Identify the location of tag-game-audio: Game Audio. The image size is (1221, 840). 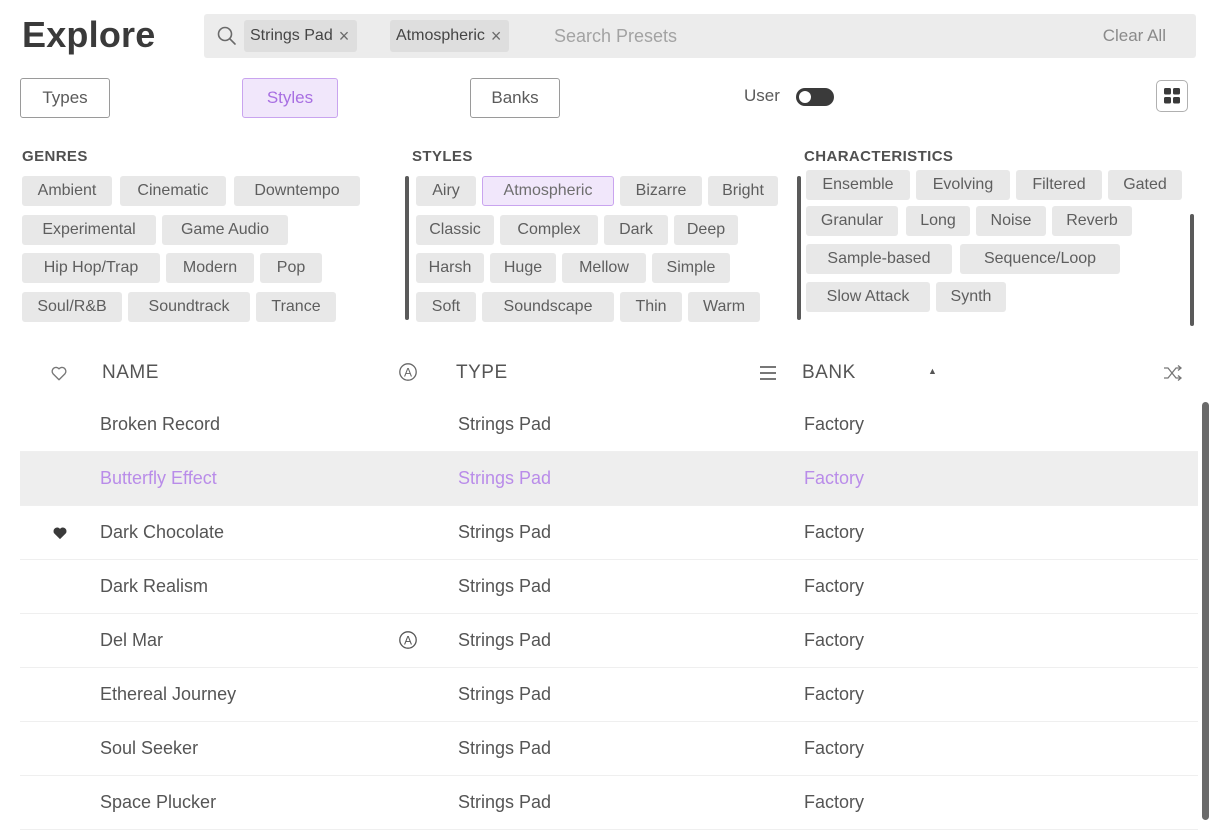
(225, 230).